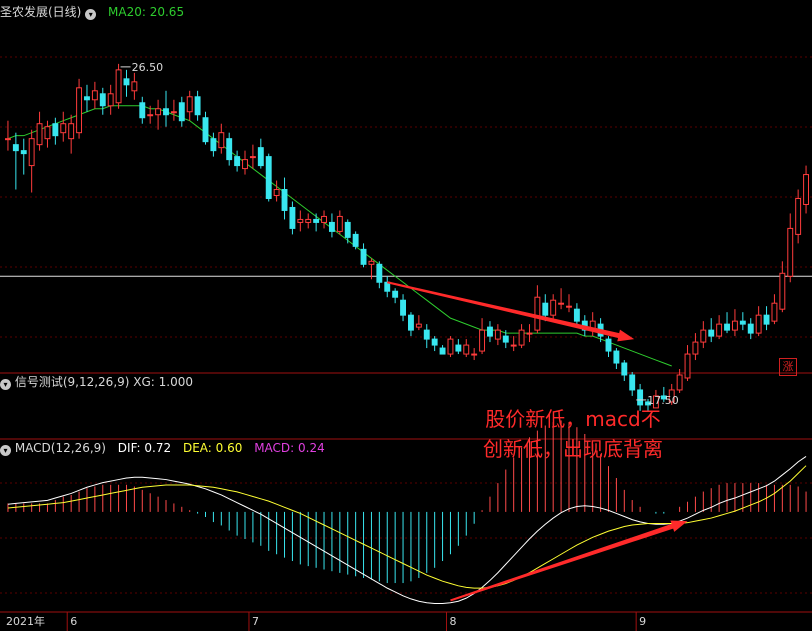 The width and height of the screenshot is (812, 631). What do you see at coordinates (212, 448) in the screenshot?
I see `dea-value: DEA: 0.60` at bounding box center [212, 448].